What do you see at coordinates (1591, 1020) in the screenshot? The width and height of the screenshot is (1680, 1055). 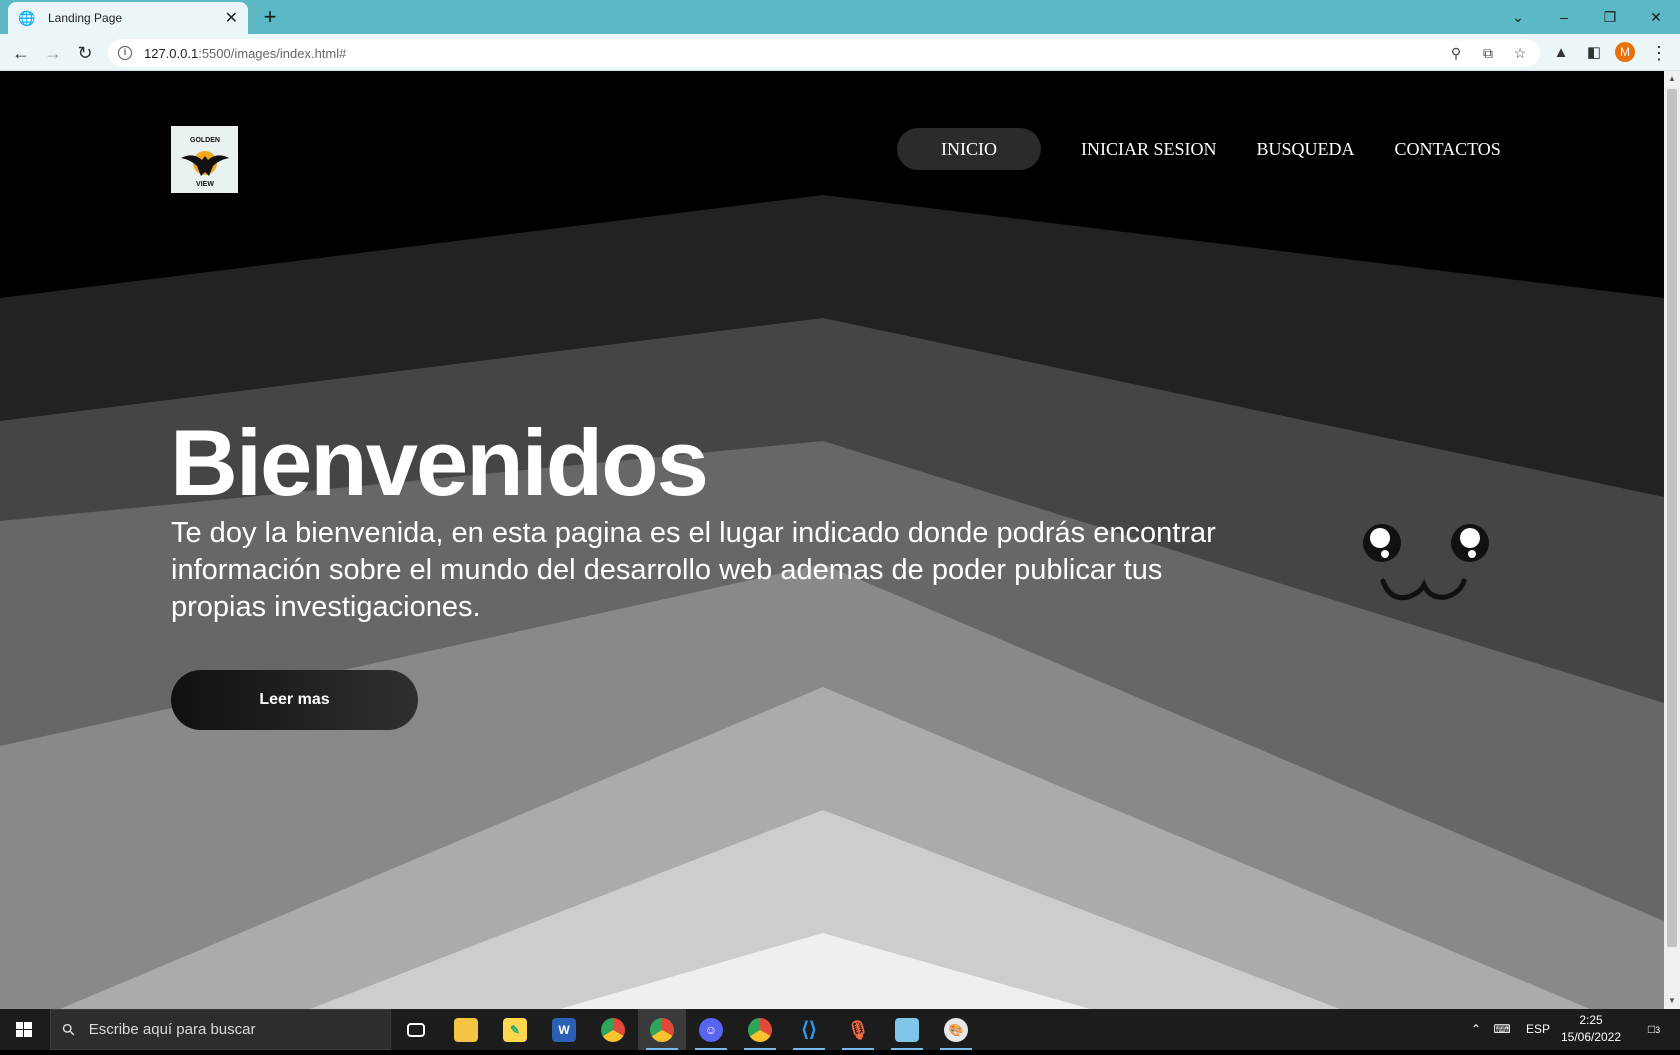 I see `clock-time: 2:25` at bounding box center [1591, 1020].